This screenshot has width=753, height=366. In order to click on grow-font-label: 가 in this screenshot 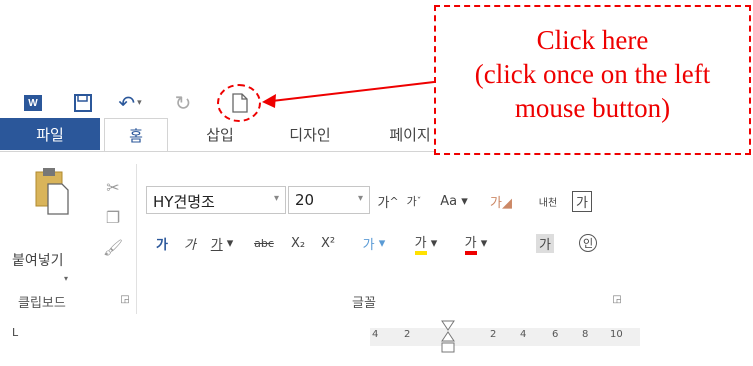, I will do `click(383, 203)`.